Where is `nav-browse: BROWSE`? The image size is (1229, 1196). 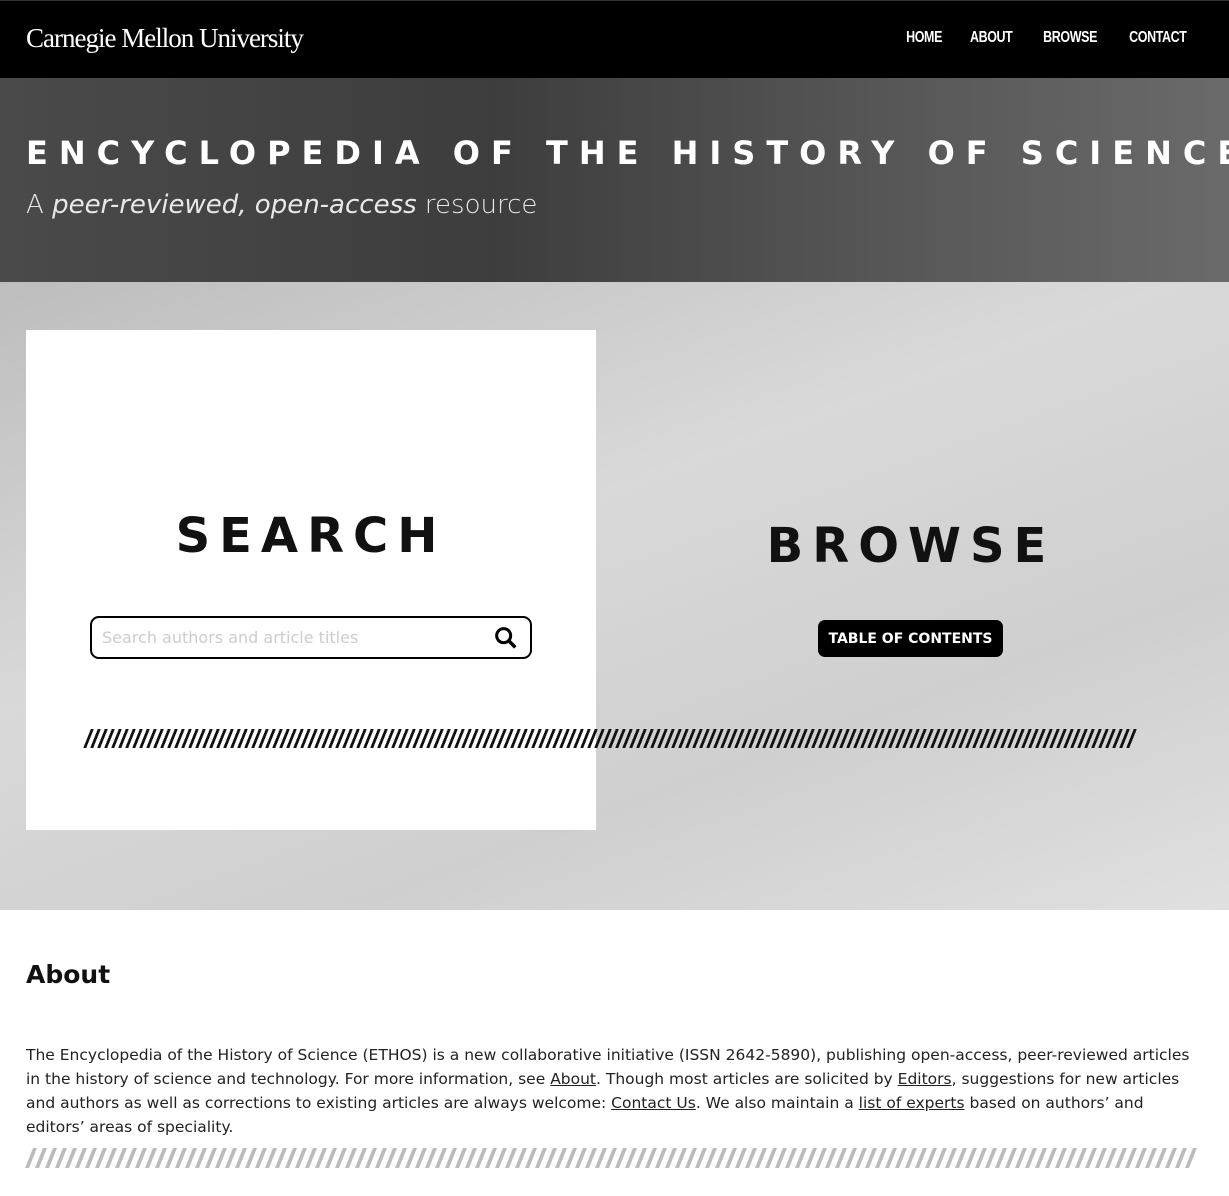
nav-browse: BROWSE is located at coordinates (1071, 38).